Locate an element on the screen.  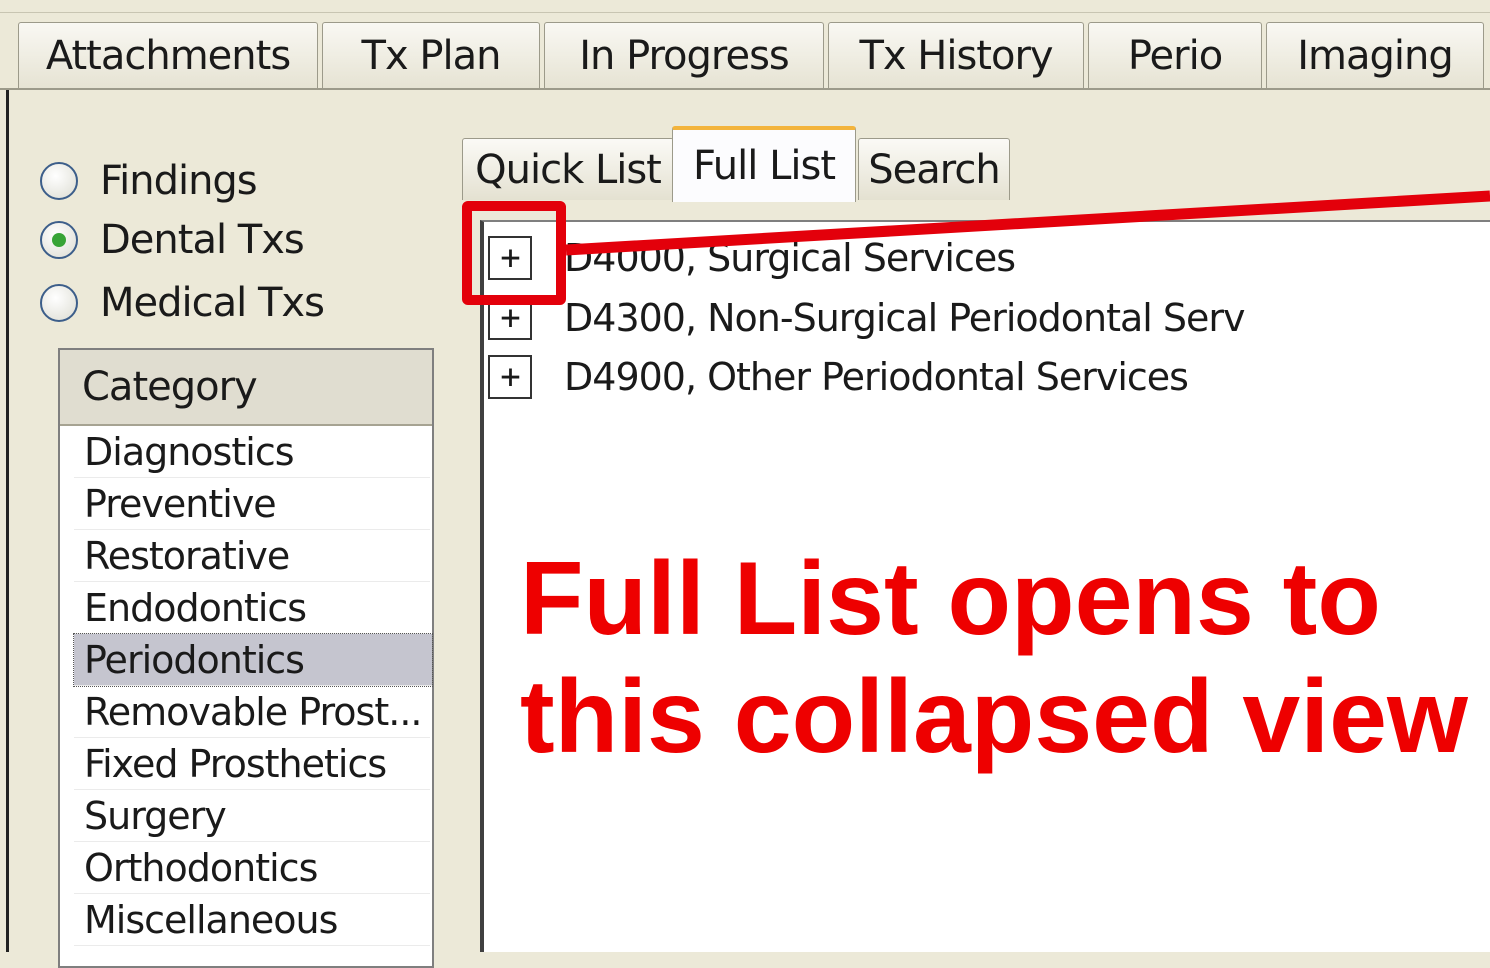
callout-arrow-line is located at coordinates (1027, 223).